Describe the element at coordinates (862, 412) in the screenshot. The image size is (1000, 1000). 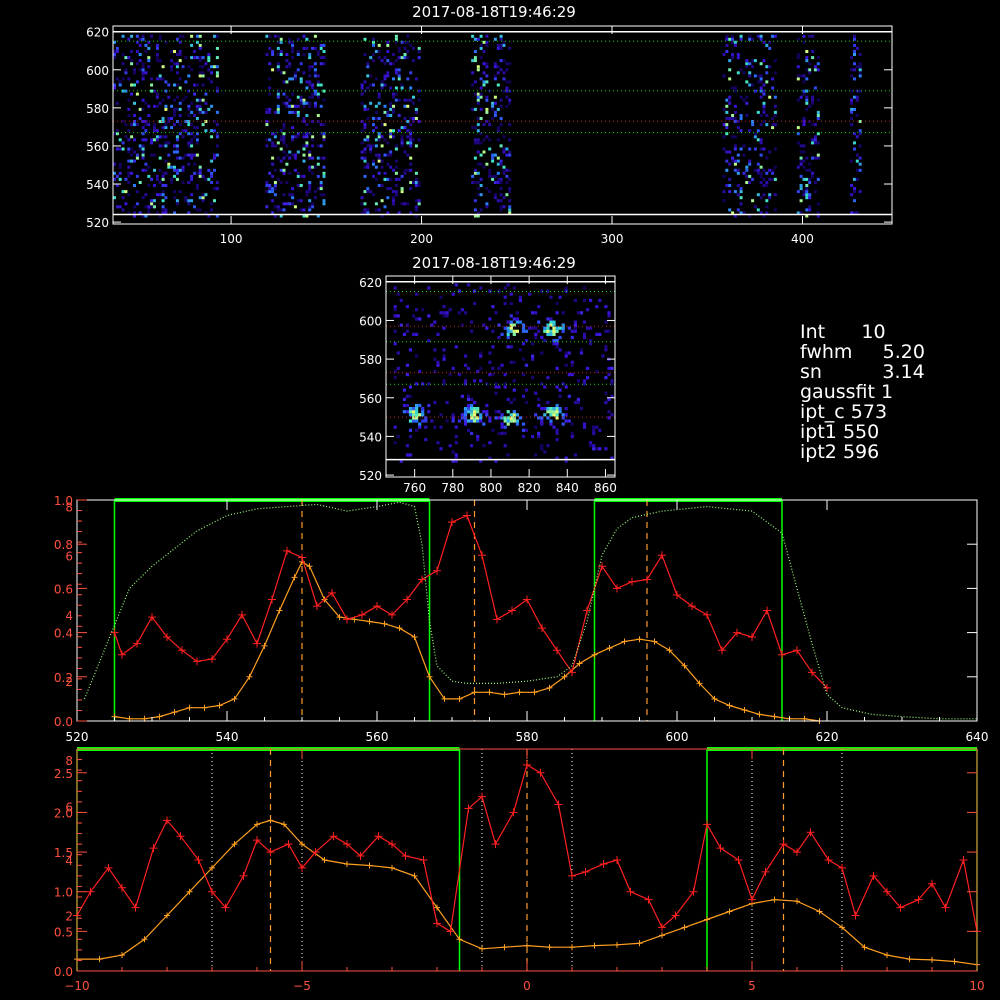
I see `info-ipt-c-row: ipt_c 573` at that location.